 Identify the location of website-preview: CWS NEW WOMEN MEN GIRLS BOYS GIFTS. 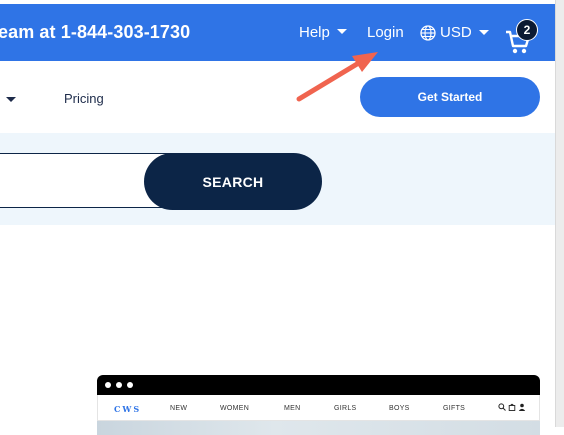
(318, 405).